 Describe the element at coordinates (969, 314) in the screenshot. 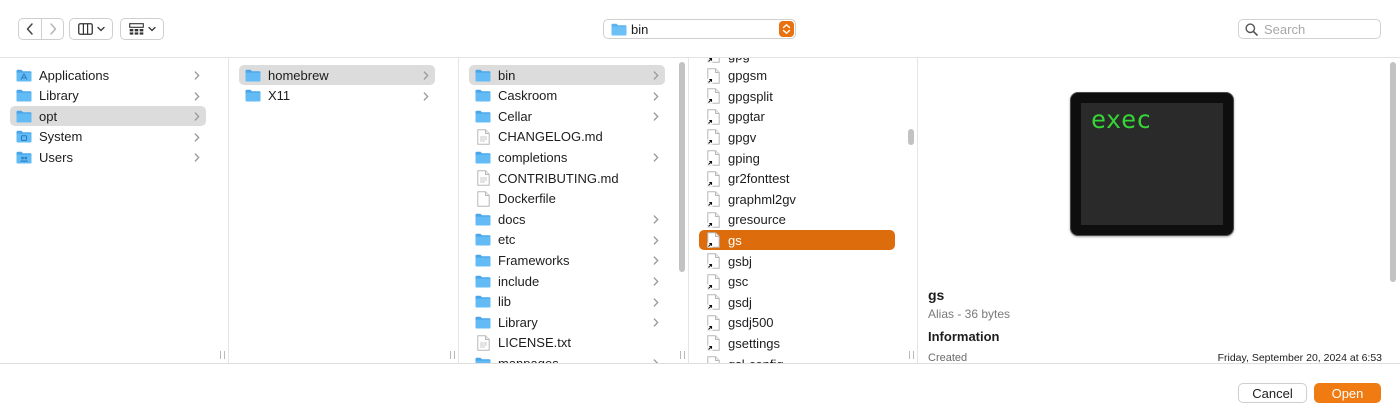

I see `preview-file-kind: Alias - 36 bytes` at that location.